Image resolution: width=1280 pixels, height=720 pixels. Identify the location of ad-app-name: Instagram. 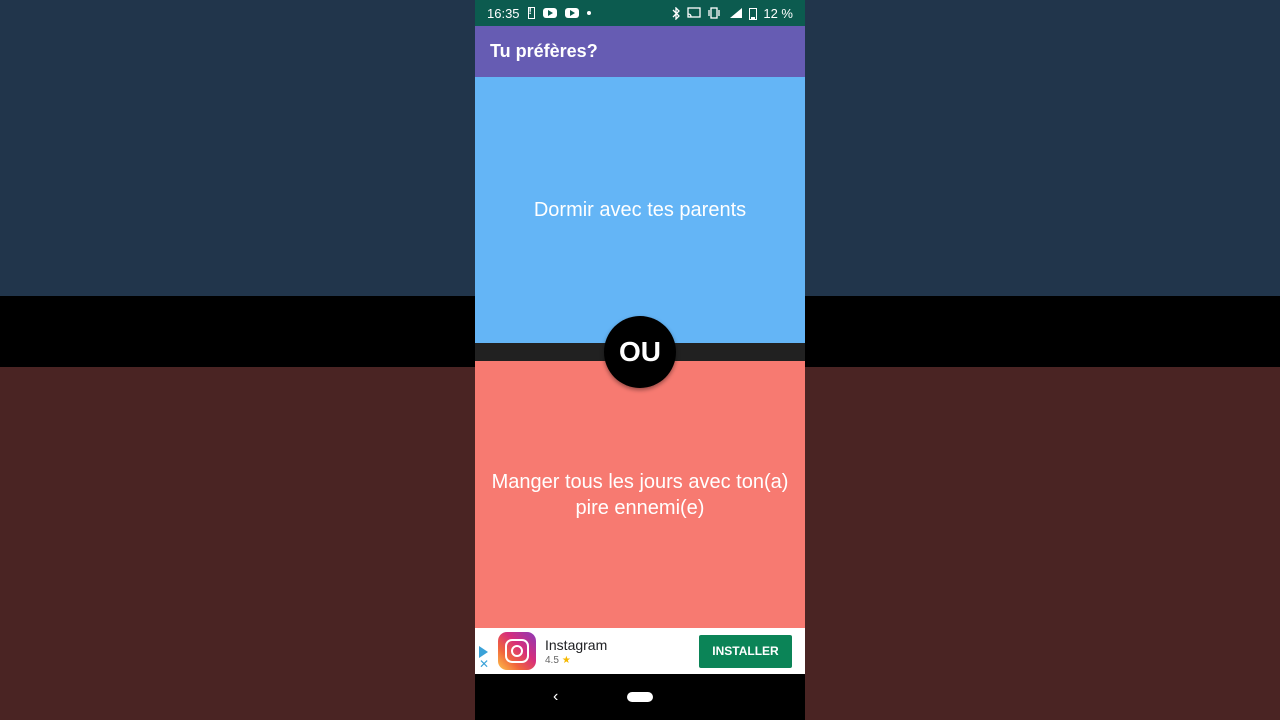
(576, 644).